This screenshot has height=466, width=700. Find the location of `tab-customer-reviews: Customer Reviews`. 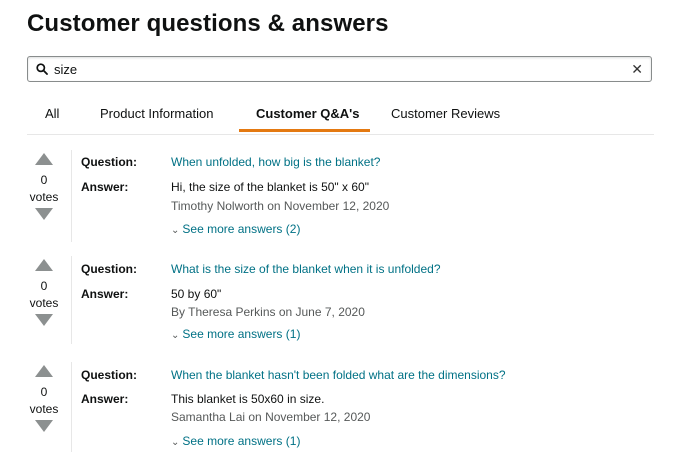

tab-customer-reviews: Customer Reviews is located at coordinates (445, 118).